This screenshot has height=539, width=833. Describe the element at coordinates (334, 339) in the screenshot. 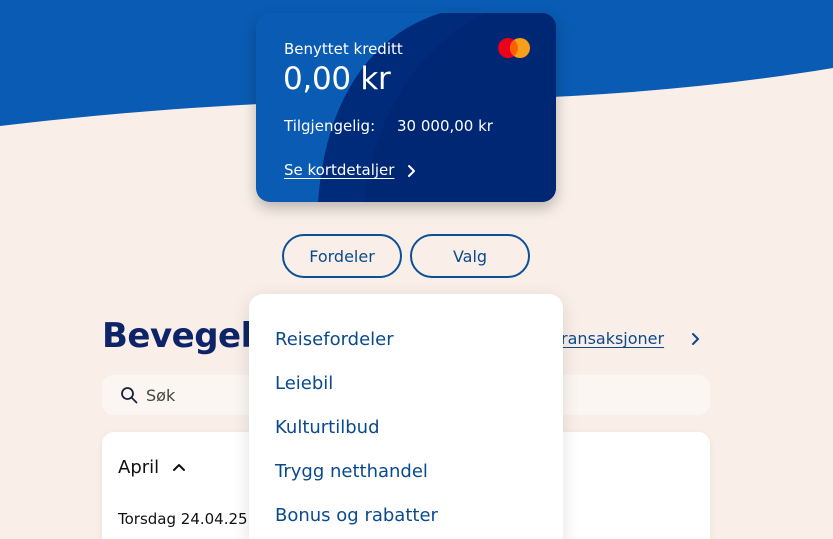

I see `menu-item-travel-benefits: Reisefordeler` at that location.